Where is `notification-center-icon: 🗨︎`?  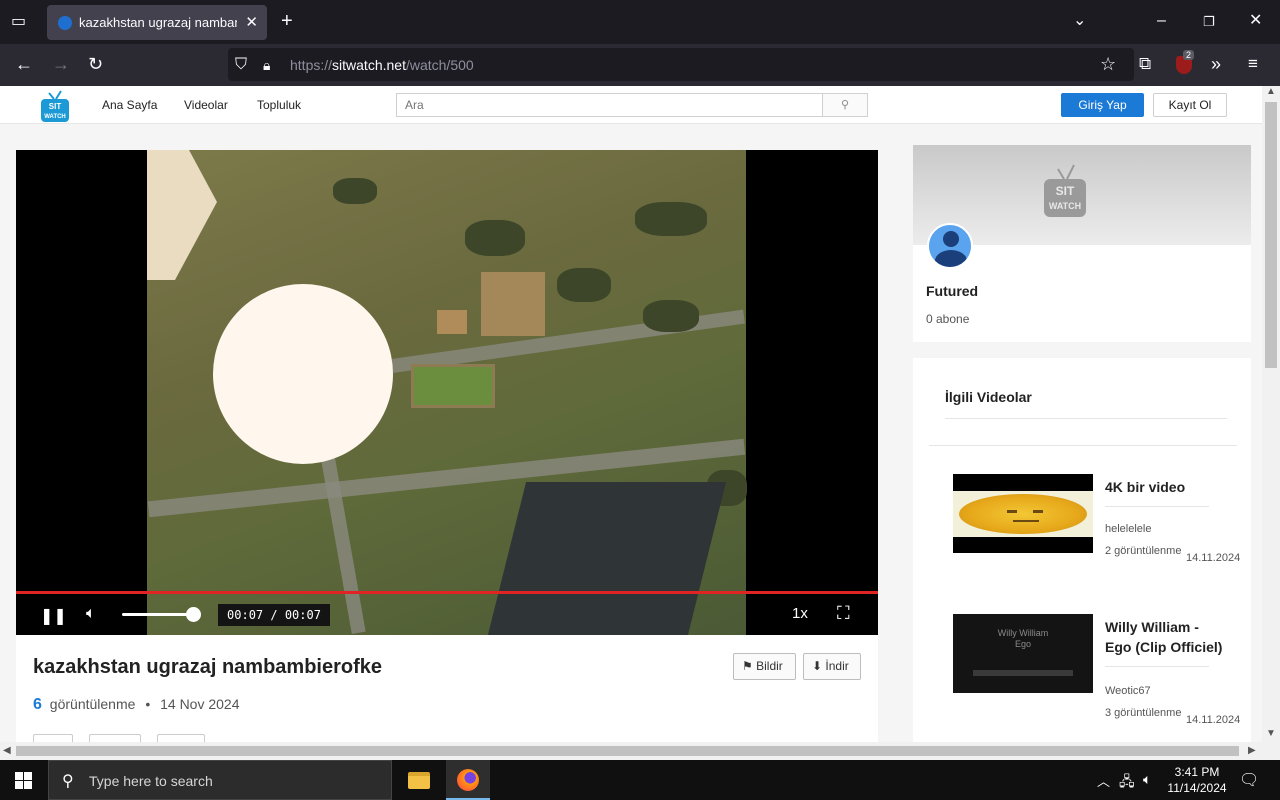
notification-center-icon: 🗨︎ is located at coordinates (1249, 780).